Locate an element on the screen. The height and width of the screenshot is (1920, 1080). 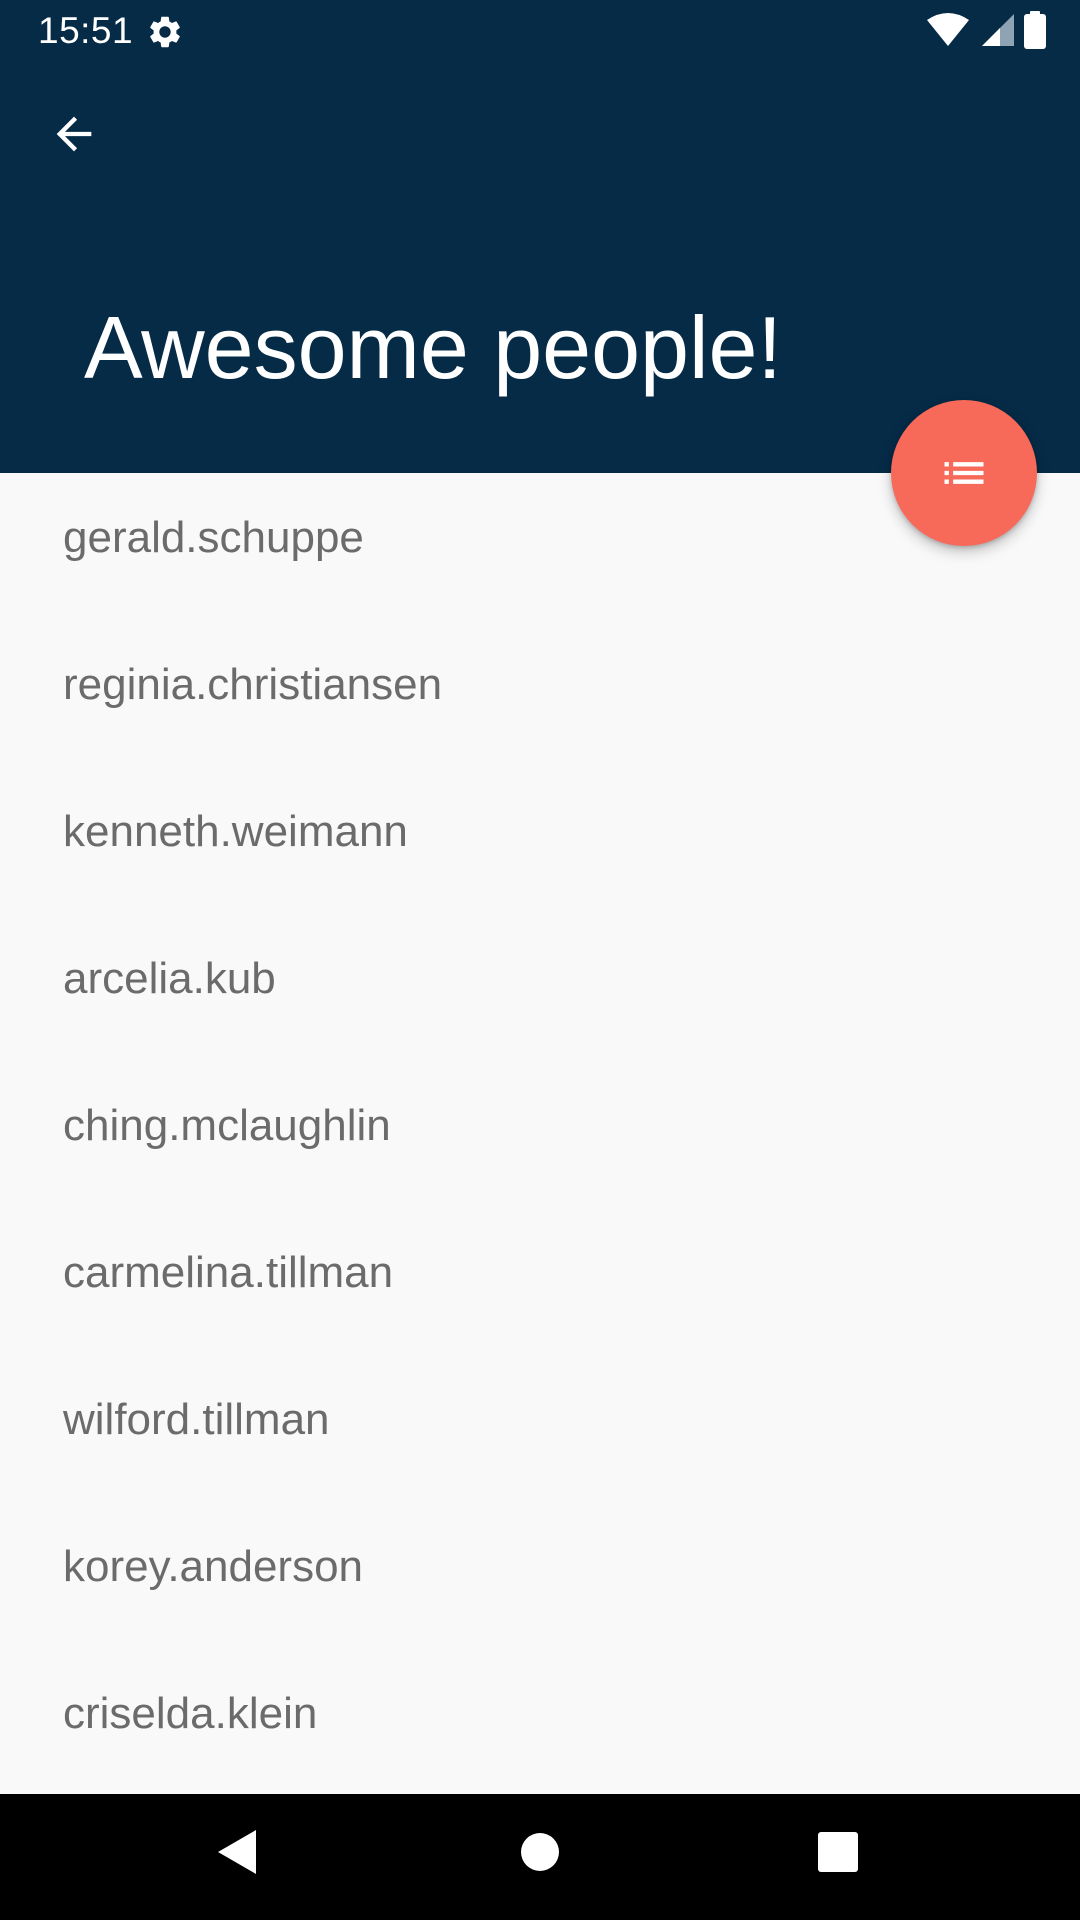
status-indicators is located at coordinates (986, 32).